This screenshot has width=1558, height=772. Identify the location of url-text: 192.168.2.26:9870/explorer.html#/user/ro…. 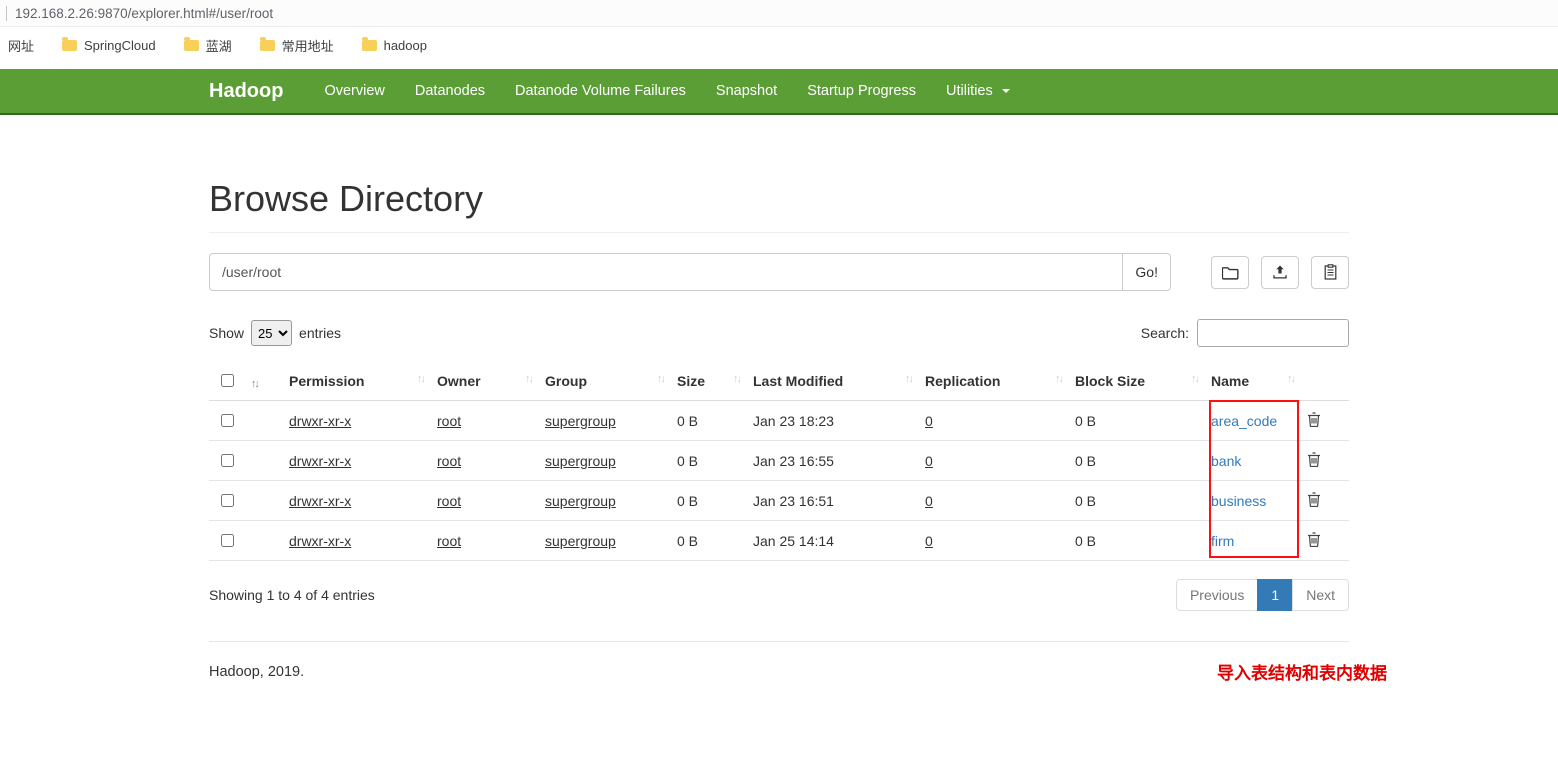
(144, 13).